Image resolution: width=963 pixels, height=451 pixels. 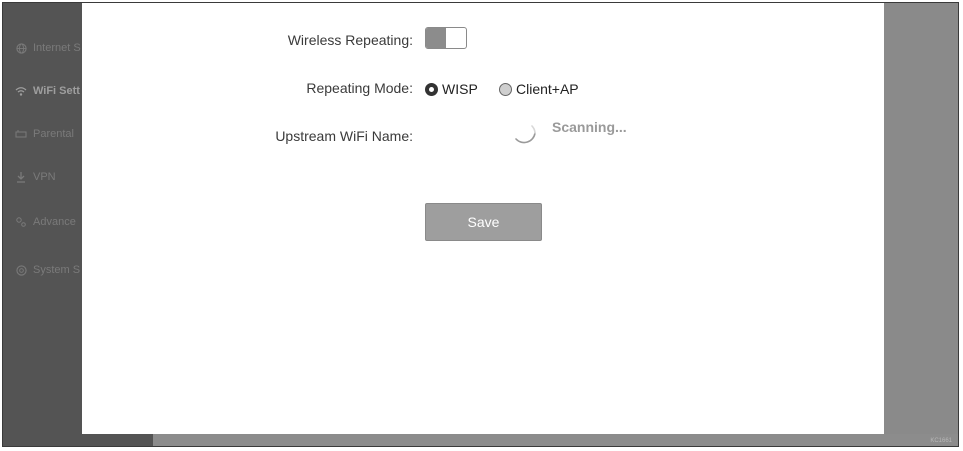 I want to click on wireless-repeating-toggle, so click(x=446, y=38).